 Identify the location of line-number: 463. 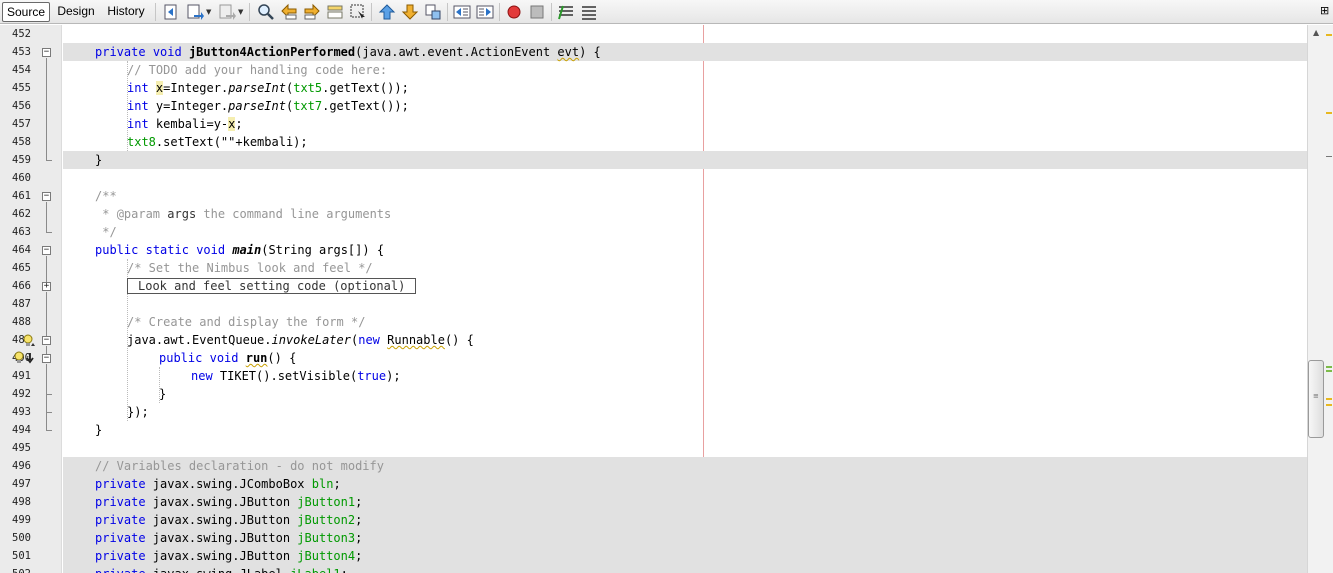
(21, 232).